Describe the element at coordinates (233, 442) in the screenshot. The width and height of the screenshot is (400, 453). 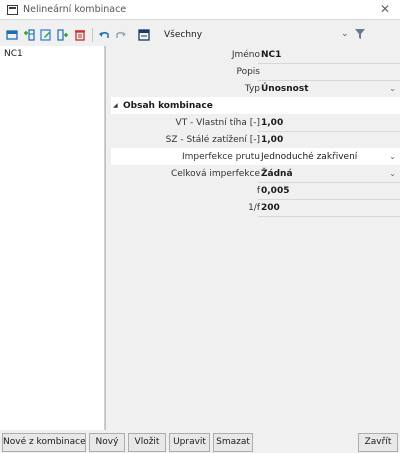
I see `delete-button: Smazat` at that location.